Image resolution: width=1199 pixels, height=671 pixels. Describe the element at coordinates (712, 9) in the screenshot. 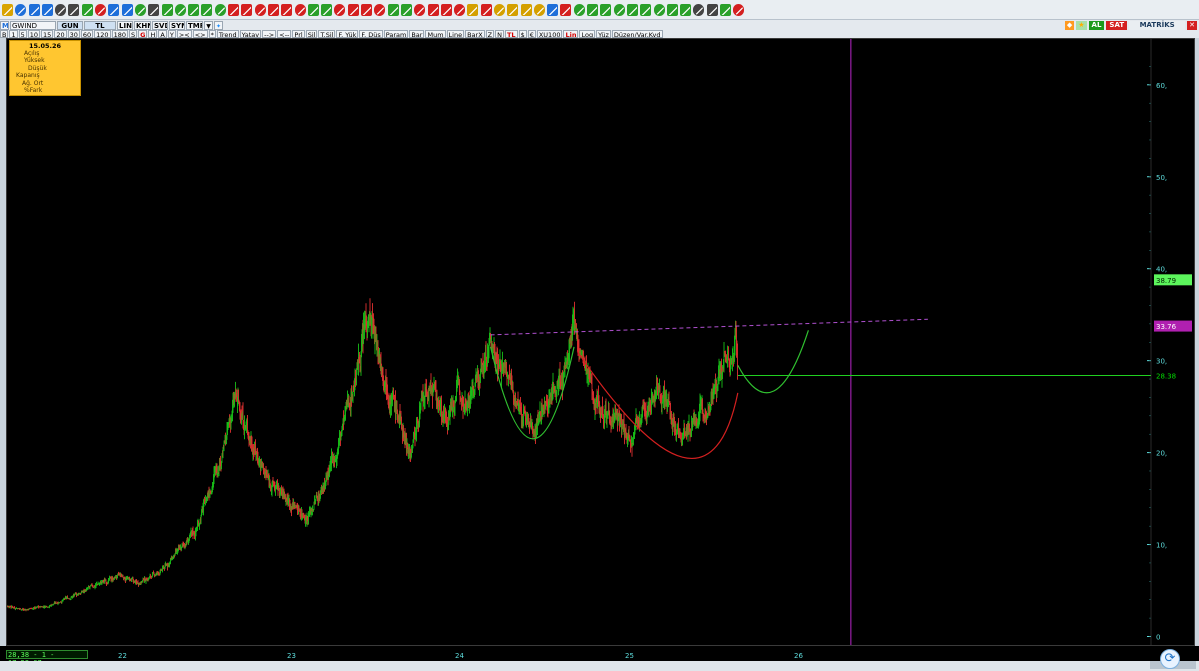

I see `zoom-out-icon` at that location.